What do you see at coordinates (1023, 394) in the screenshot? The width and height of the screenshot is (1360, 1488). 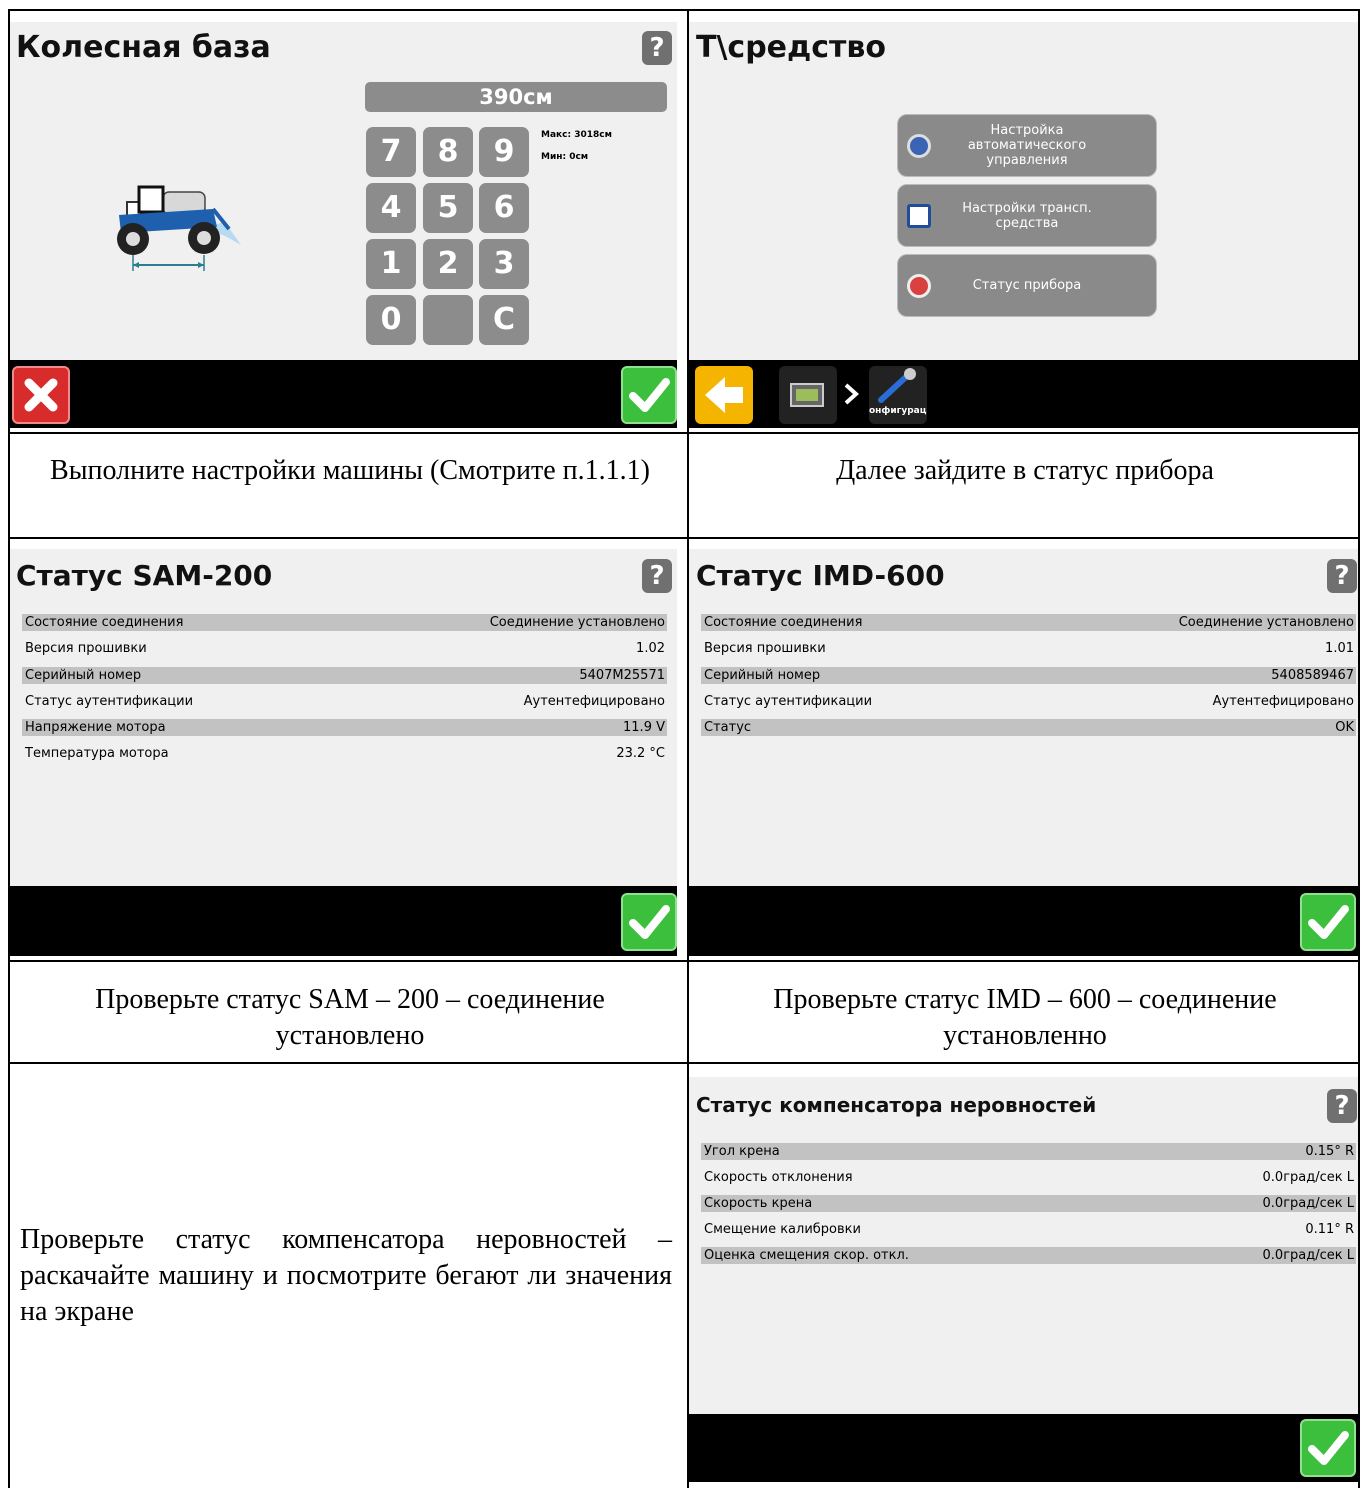 I see `bottom-bar: онфигурац` at bounding box center [1023, 394].